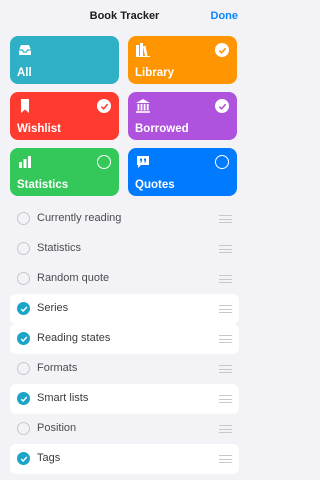 The image size is (320, 480). Describe the element at coordinates (57, 428) in the screenshot. I see `list-item-label: Position` at that location.